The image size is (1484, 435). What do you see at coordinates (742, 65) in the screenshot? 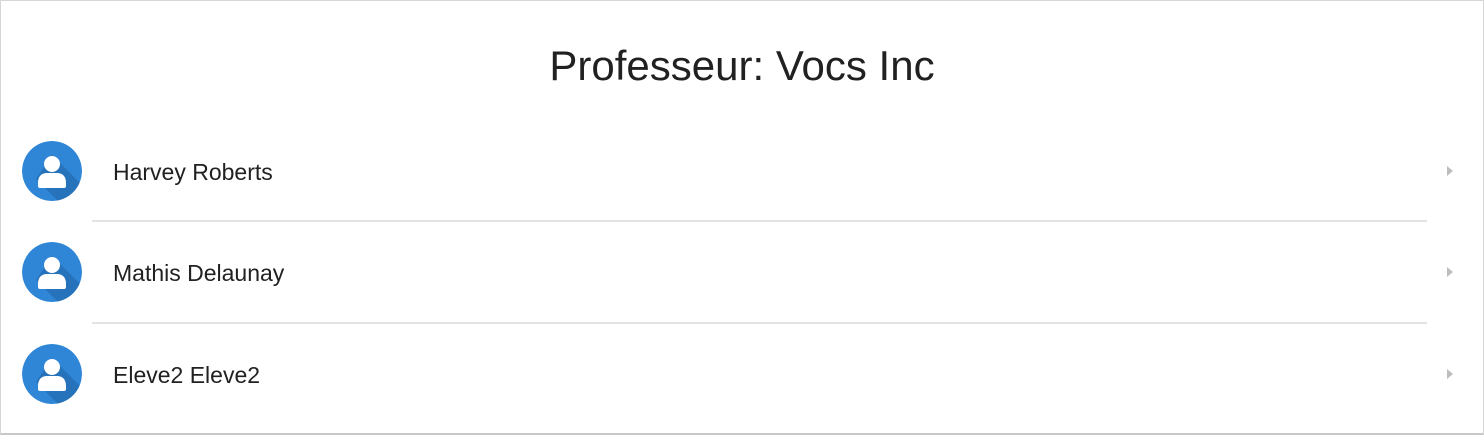
I see `page-title: Professeur: Vocs Inc` at bounding box center [742, 65].